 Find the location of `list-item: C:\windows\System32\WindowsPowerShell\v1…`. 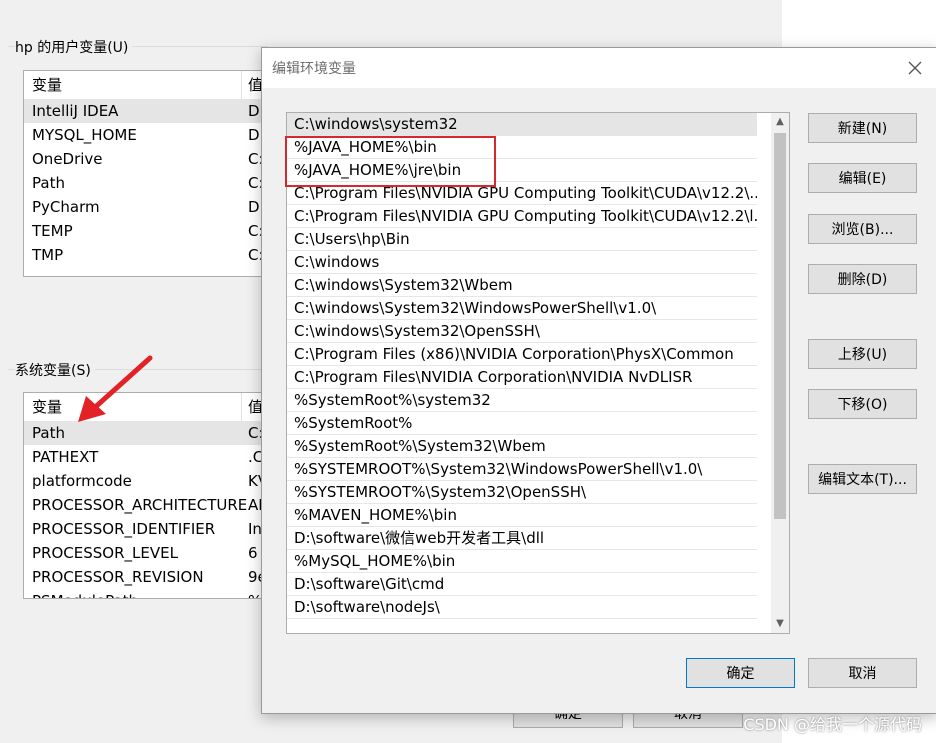

list-item: C:\windows\System32\WindowsPowerShell\v1… is located at coordinates (522, 308).